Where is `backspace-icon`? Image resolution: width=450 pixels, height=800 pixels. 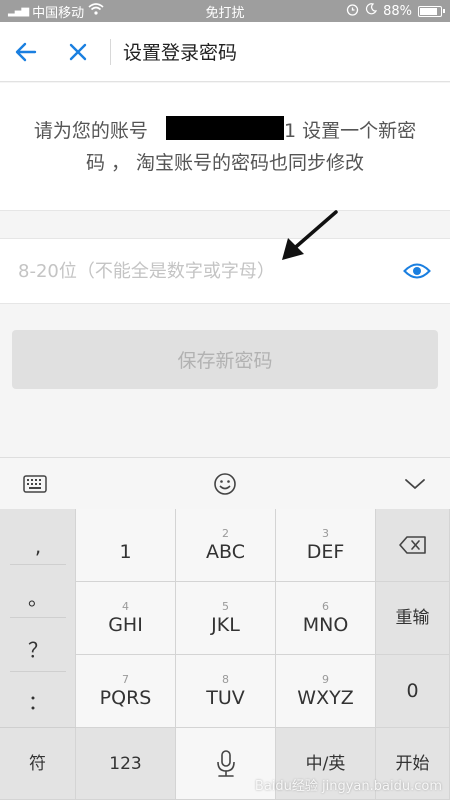 backspace-icon is located at coordinates (412, 545).